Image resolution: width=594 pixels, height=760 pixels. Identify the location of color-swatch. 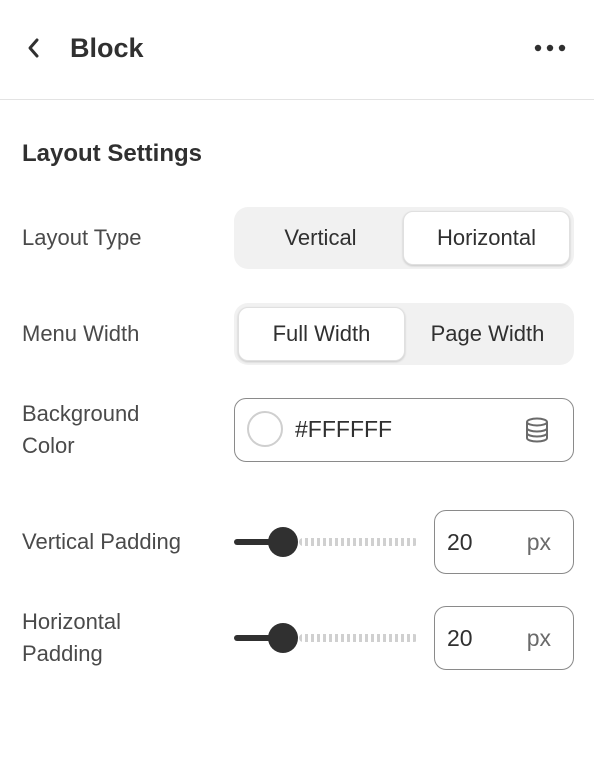
(265, 429).